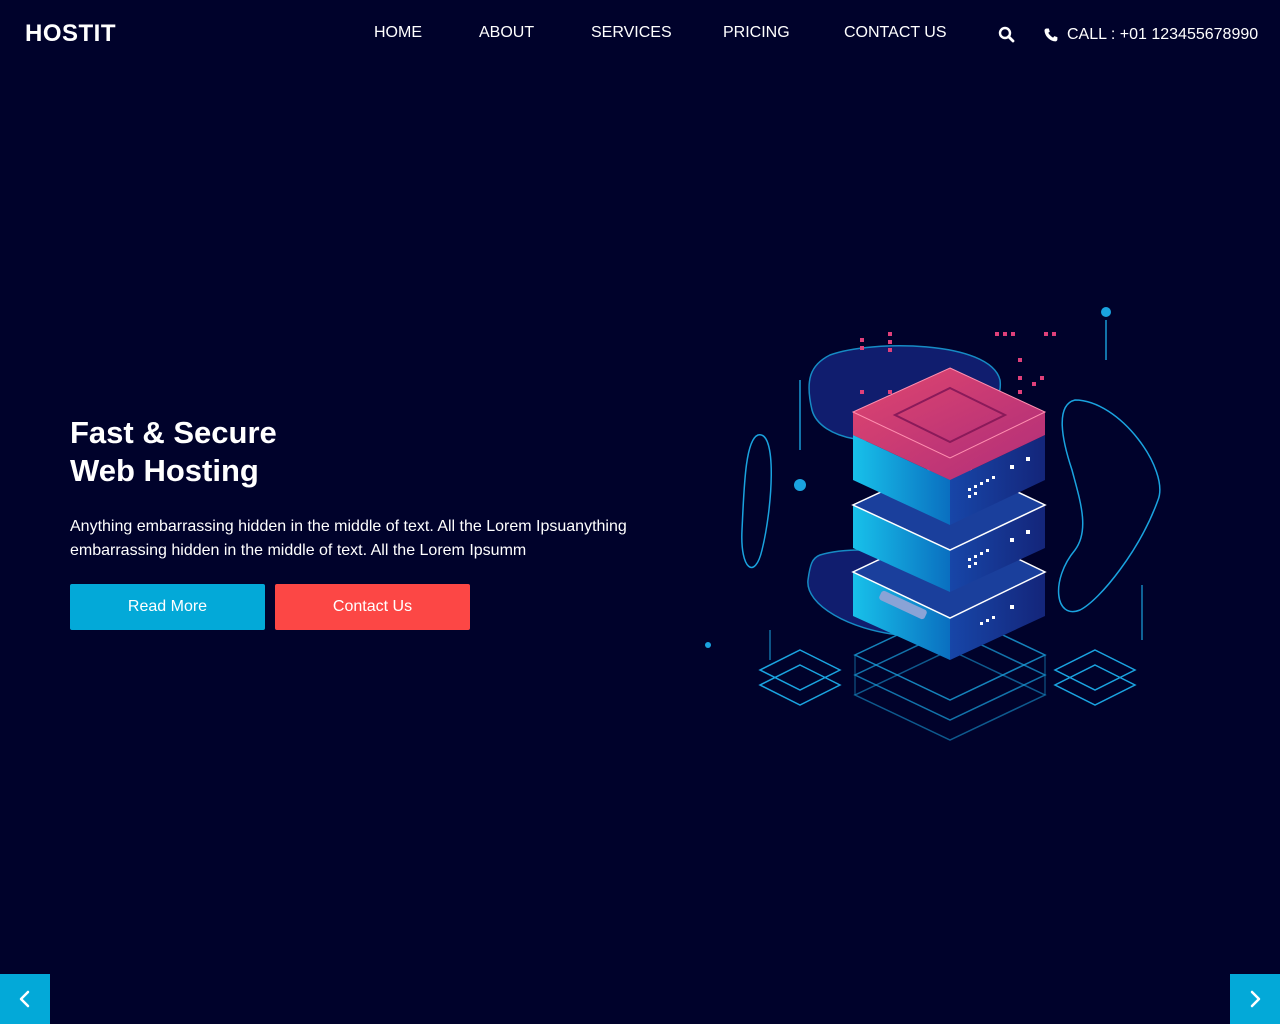 The height and width of the screenshot is (1024, 1280). I want to click on nav-item-contact-us: CONTACT US, so click(895, 33).